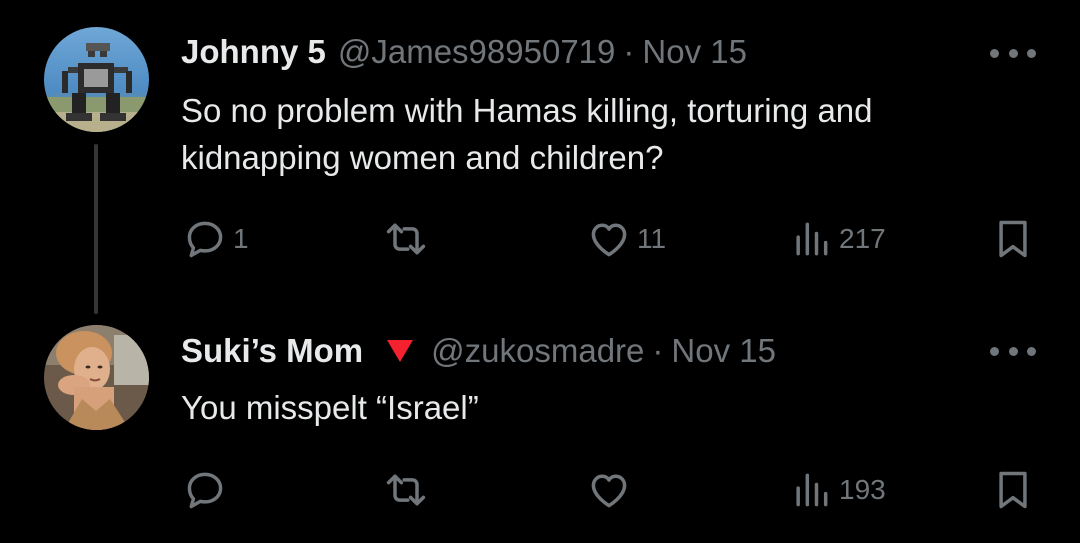 Image resolution: width=1080 pixels, height=543 pixels. I want to click on like-count: 11, so click(652, 238).